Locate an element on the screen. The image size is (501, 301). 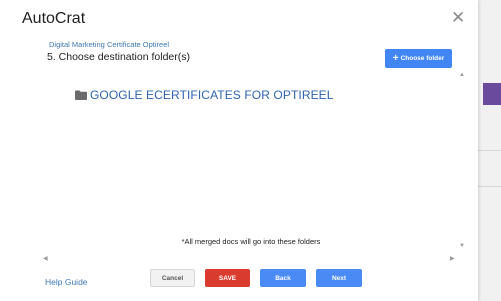
choose-folder-label: Choose folder is located at coordinates (422, 58).